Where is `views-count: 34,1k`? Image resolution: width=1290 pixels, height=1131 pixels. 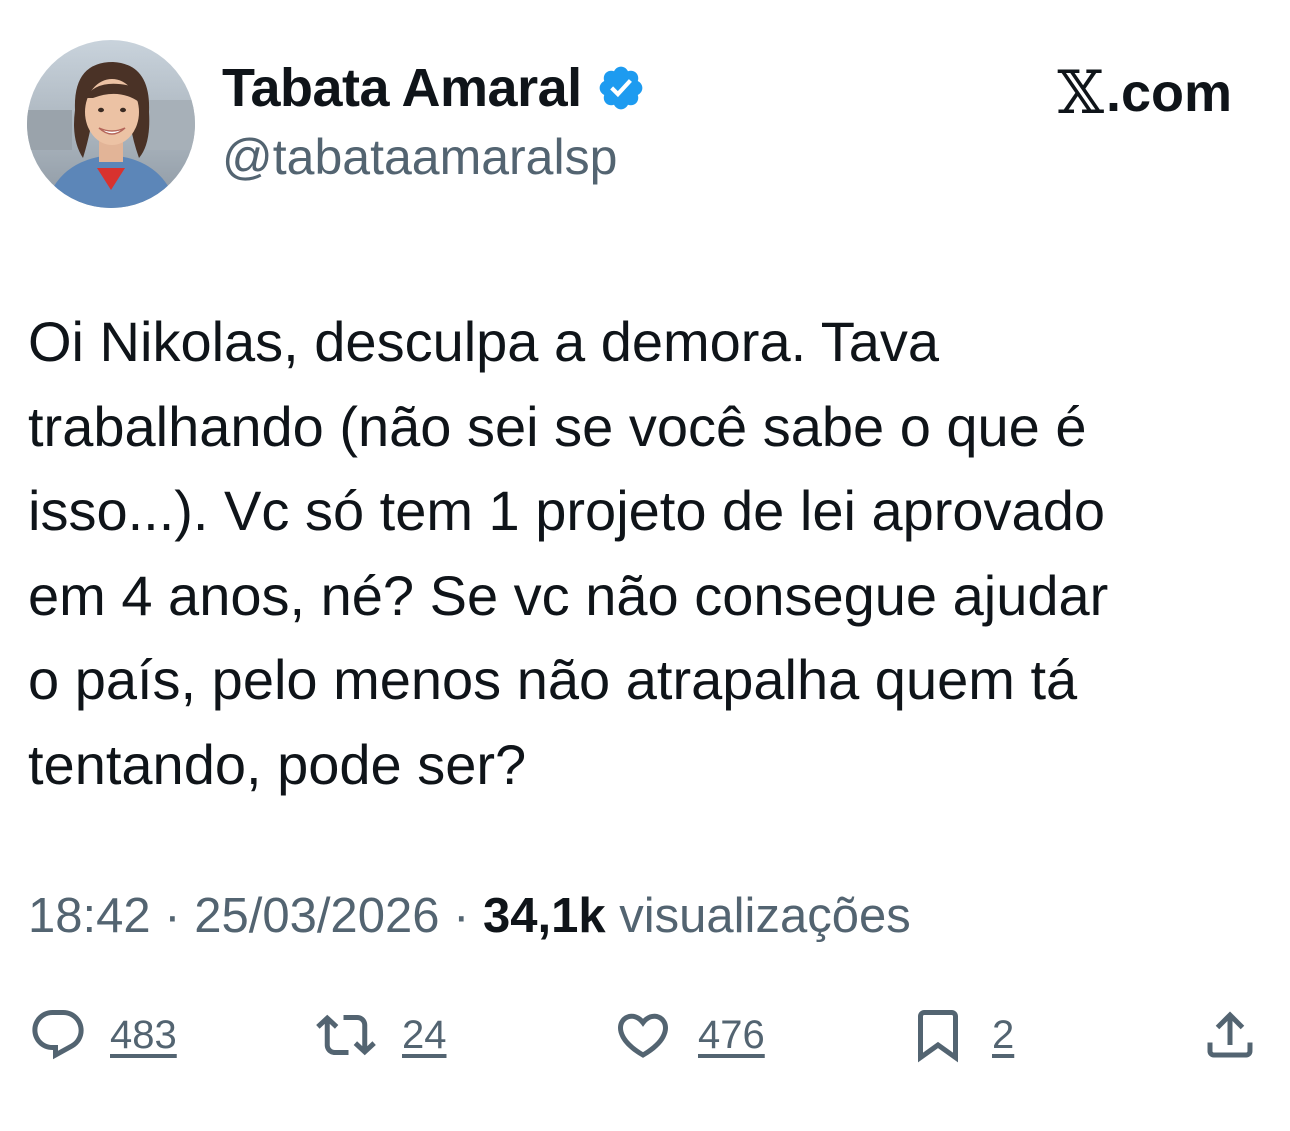
views-count: 34,1k is located at coordinates (544, 916).